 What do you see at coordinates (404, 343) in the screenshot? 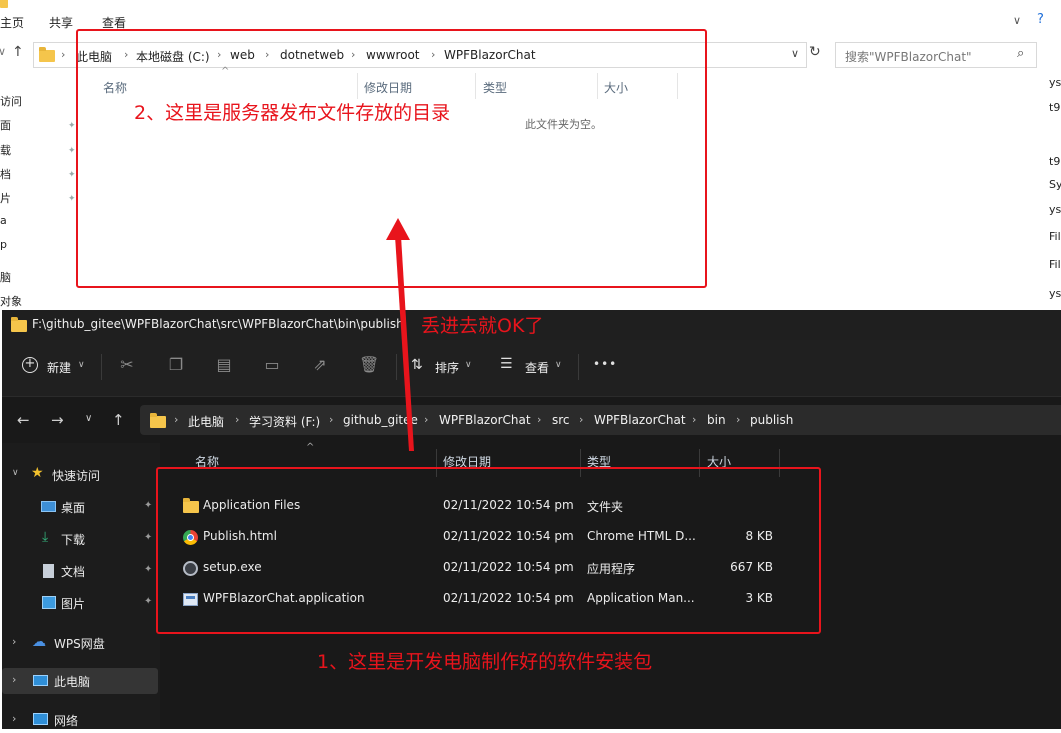
I see `arrow-shaft` at bounding box center [404, 343].